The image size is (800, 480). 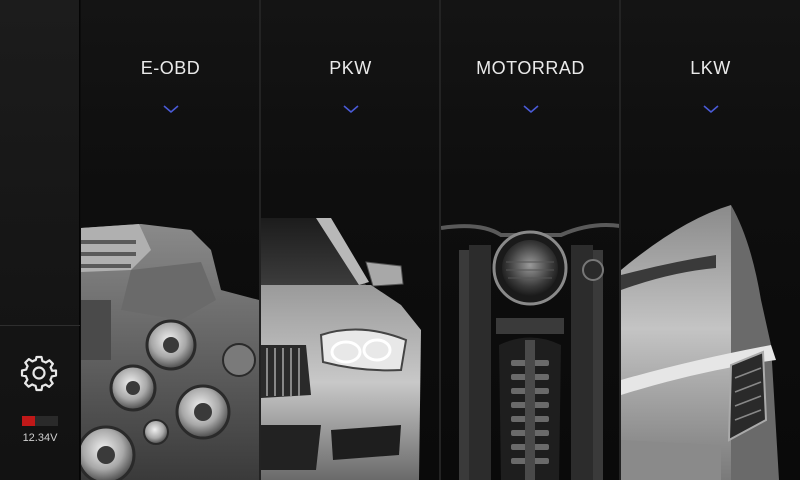 I want to click on gear-icon, so click(x=39, y=373).